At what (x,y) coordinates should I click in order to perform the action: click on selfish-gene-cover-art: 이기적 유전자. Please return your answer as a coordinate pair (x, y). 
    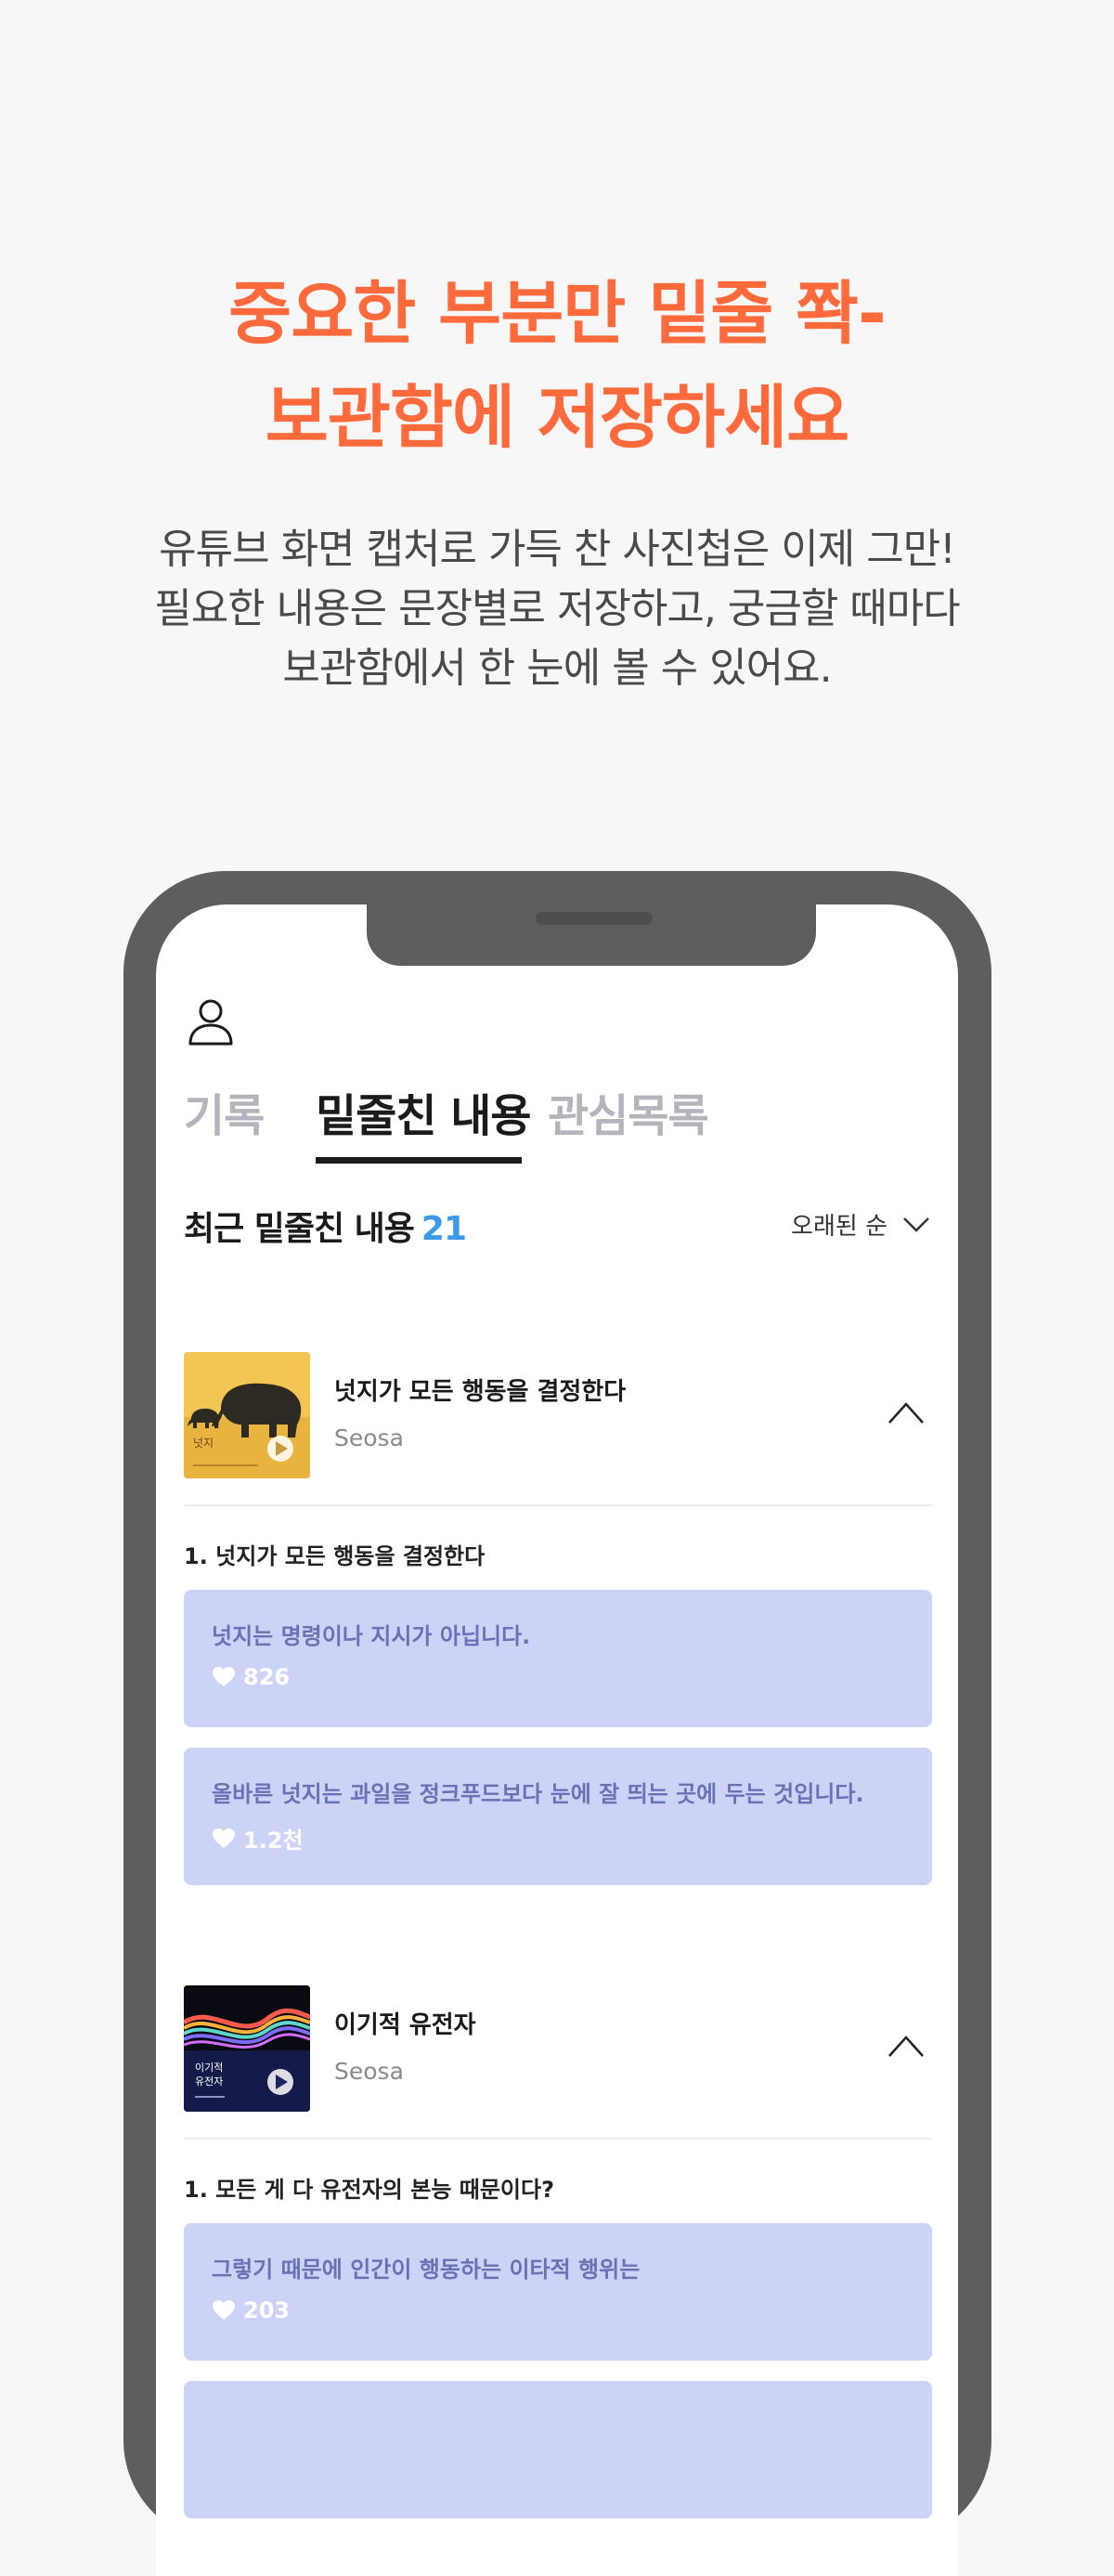
    Looking at the image, I should click on (247, 2048).